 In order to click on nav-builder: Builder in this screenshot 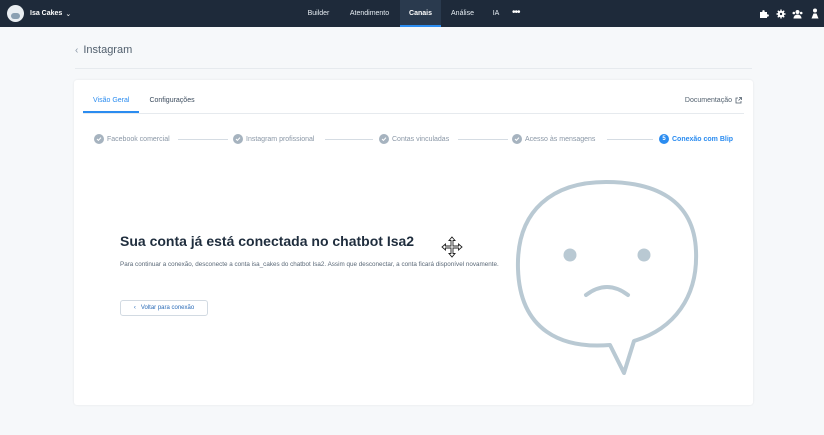, I will do `click(318, 13)`.